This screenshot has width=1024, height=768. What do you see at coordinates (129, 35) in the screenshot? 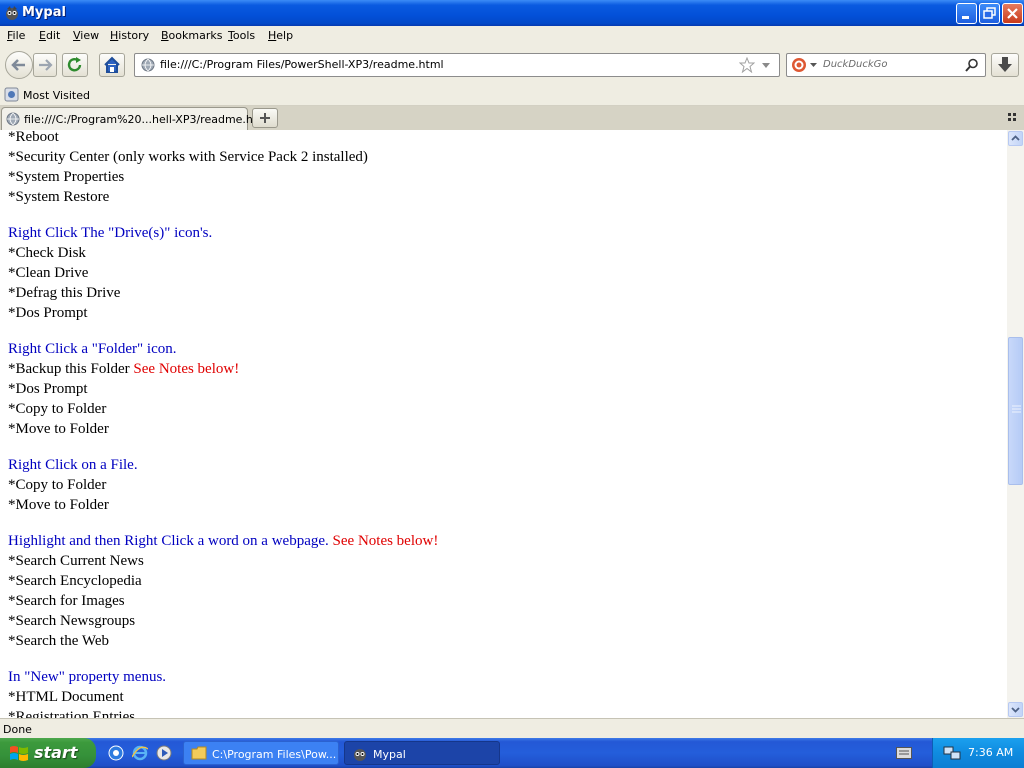
I see `menu-history: History` at bounding box center [129, 35].